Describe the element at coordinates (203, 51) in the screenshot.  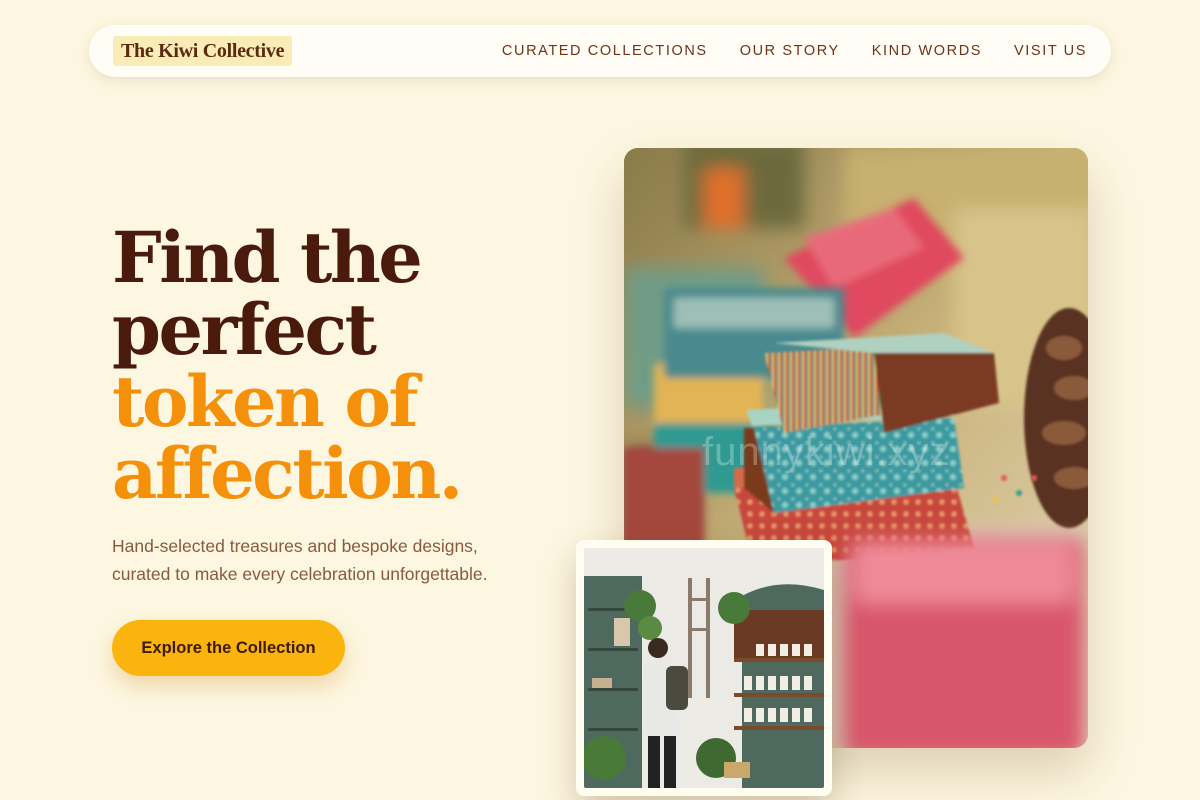
I see `brand-logo: The Kiwi Collective` at that location.